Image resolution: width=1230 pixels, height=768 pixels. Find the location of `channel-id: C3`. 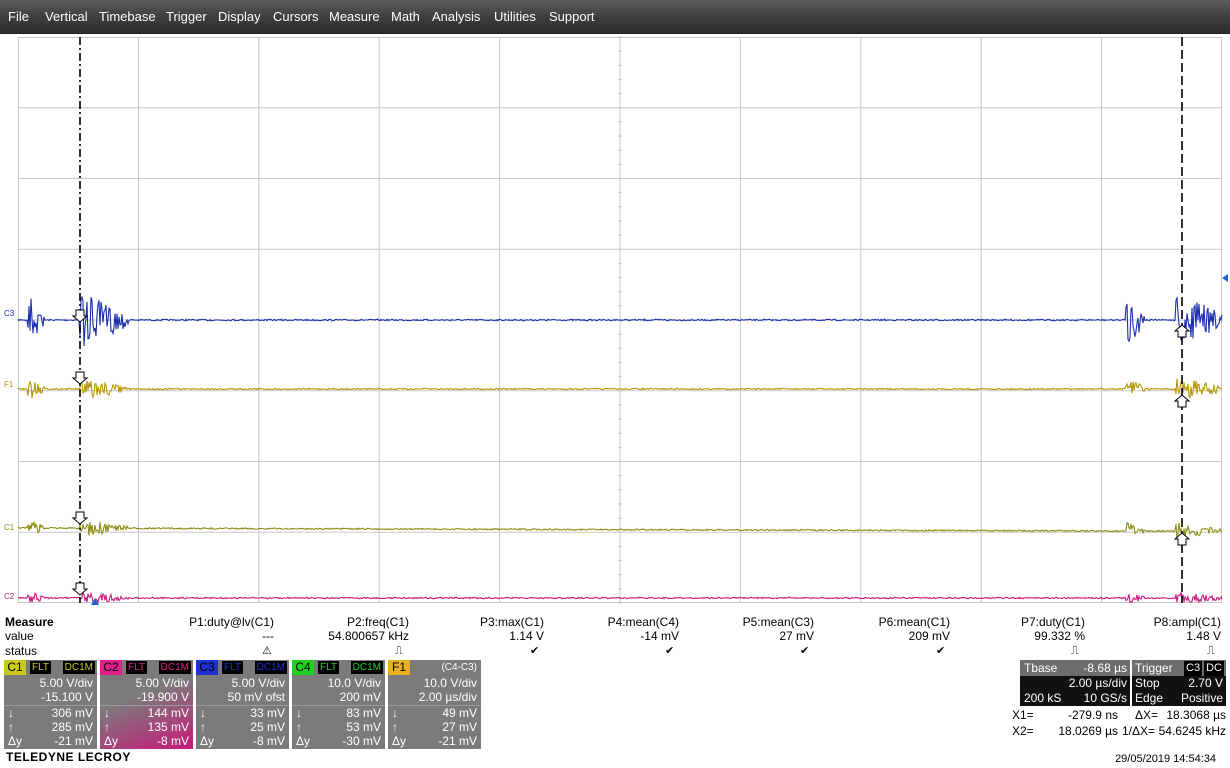

channel-id: C3 is located at coordinates (207, 667).